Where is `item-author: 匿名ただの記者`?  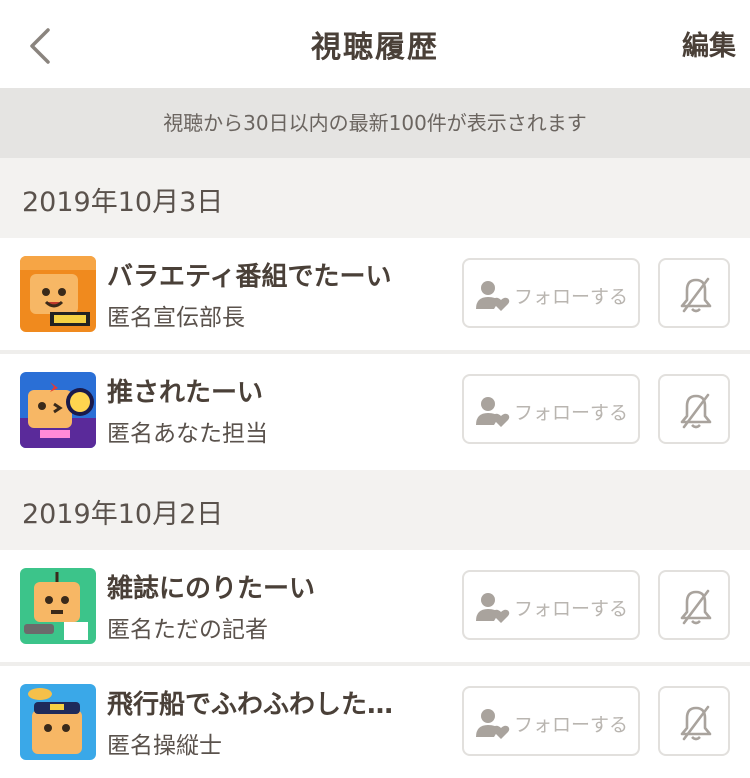
item-author: 匿名ただの記者 is located at coordinates (187, 630).